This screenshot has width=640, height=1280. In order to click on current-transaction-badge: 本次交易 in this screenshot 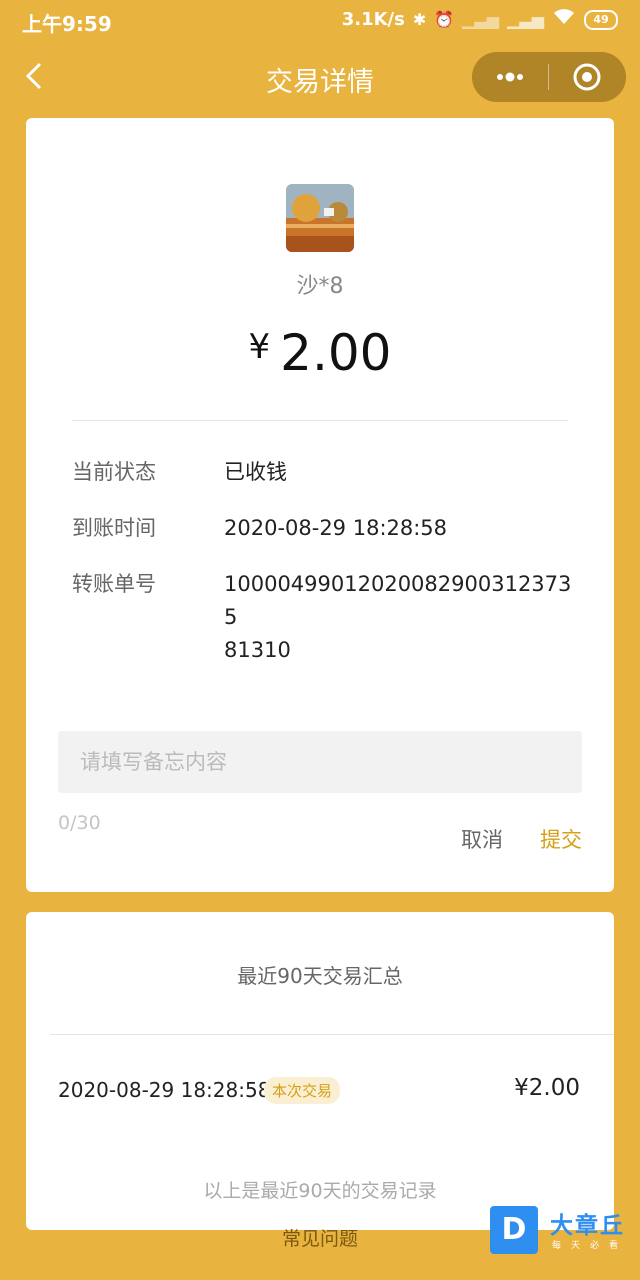, I will do `click(302, 1090)`.